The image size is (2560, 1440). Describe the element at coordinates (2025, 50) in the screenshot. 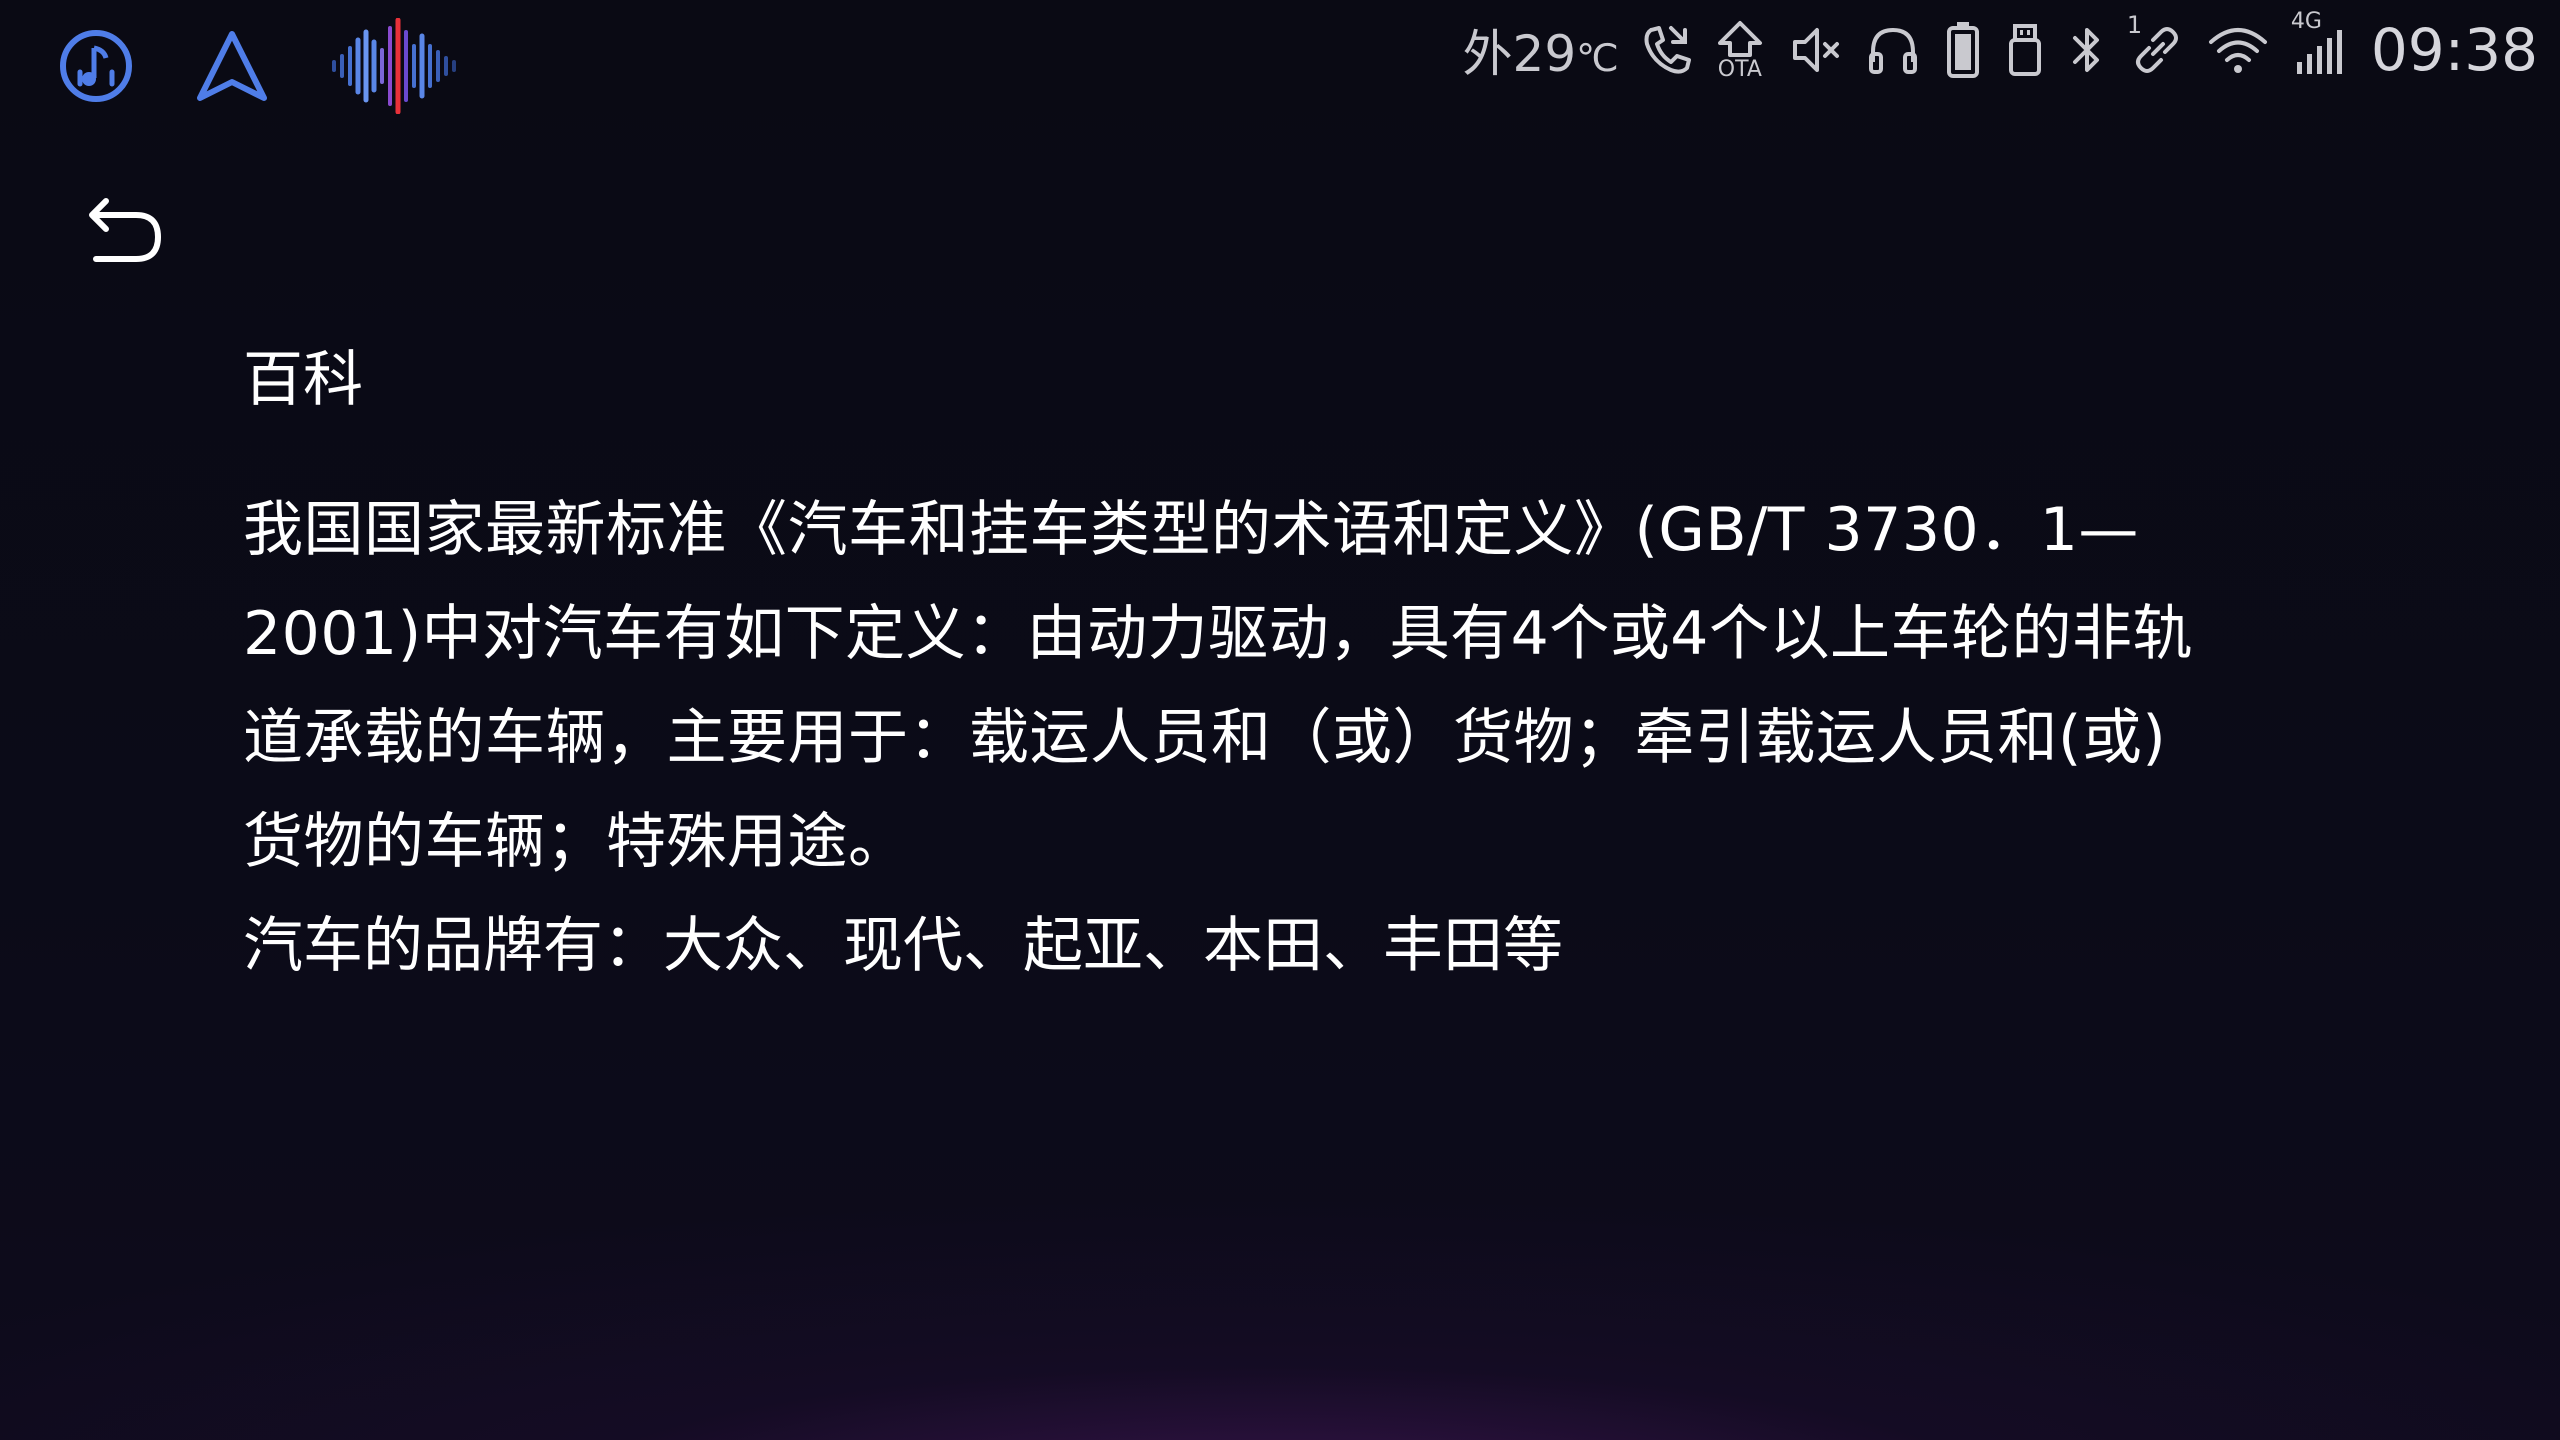

I see `usb-drive-icon` at that location.